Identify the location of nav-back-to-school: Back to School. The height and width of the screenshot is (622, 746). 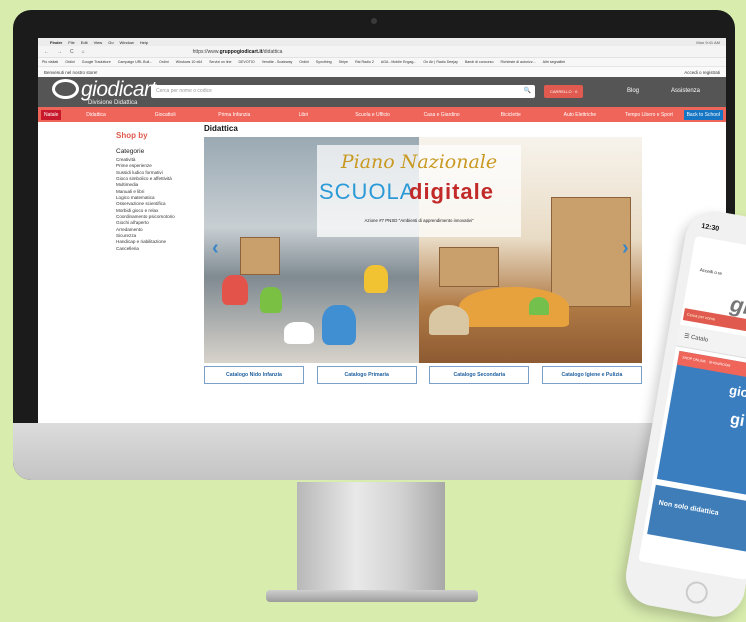
(703, 114).